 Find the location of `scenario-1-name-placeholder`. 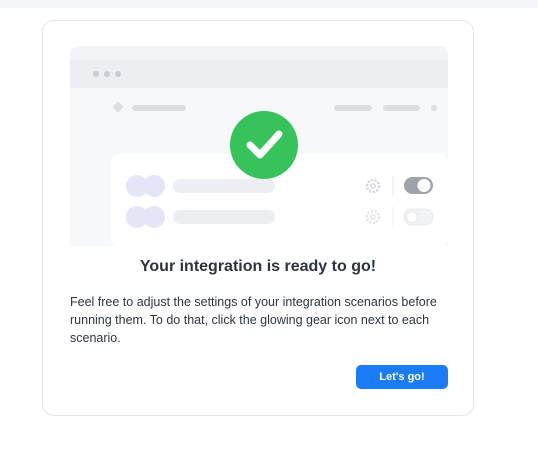

scenario-1-name-placeholder is located at coordinates (224, 186).